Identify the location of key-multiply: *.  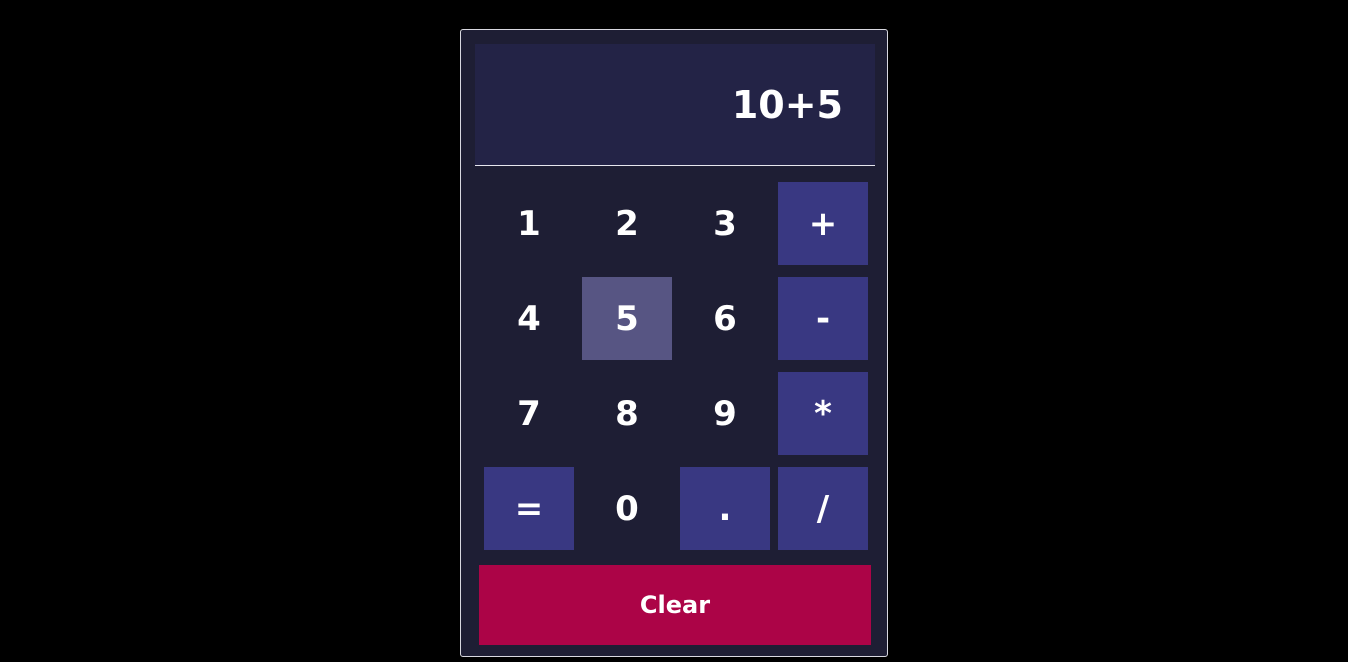
(823, 413).